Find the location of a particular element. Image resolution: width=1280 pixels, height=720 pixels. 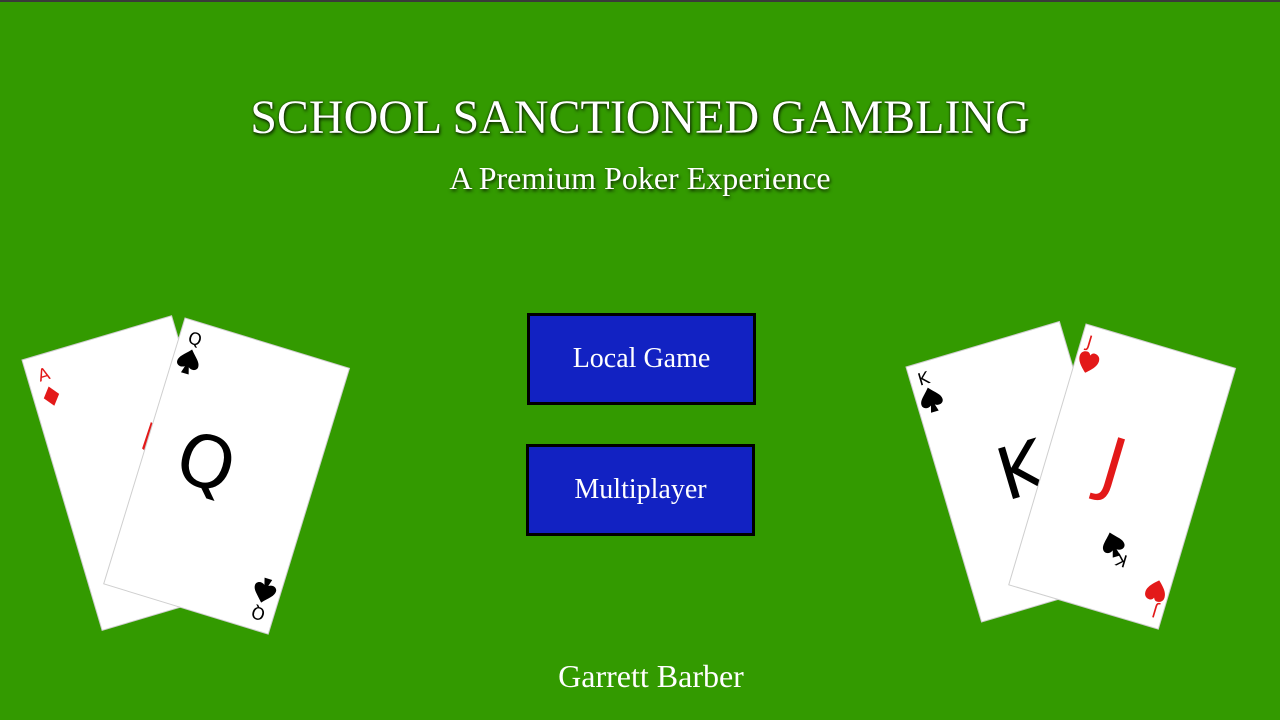

right-hand: K K J J J K is located at coordinates (1071, 475).